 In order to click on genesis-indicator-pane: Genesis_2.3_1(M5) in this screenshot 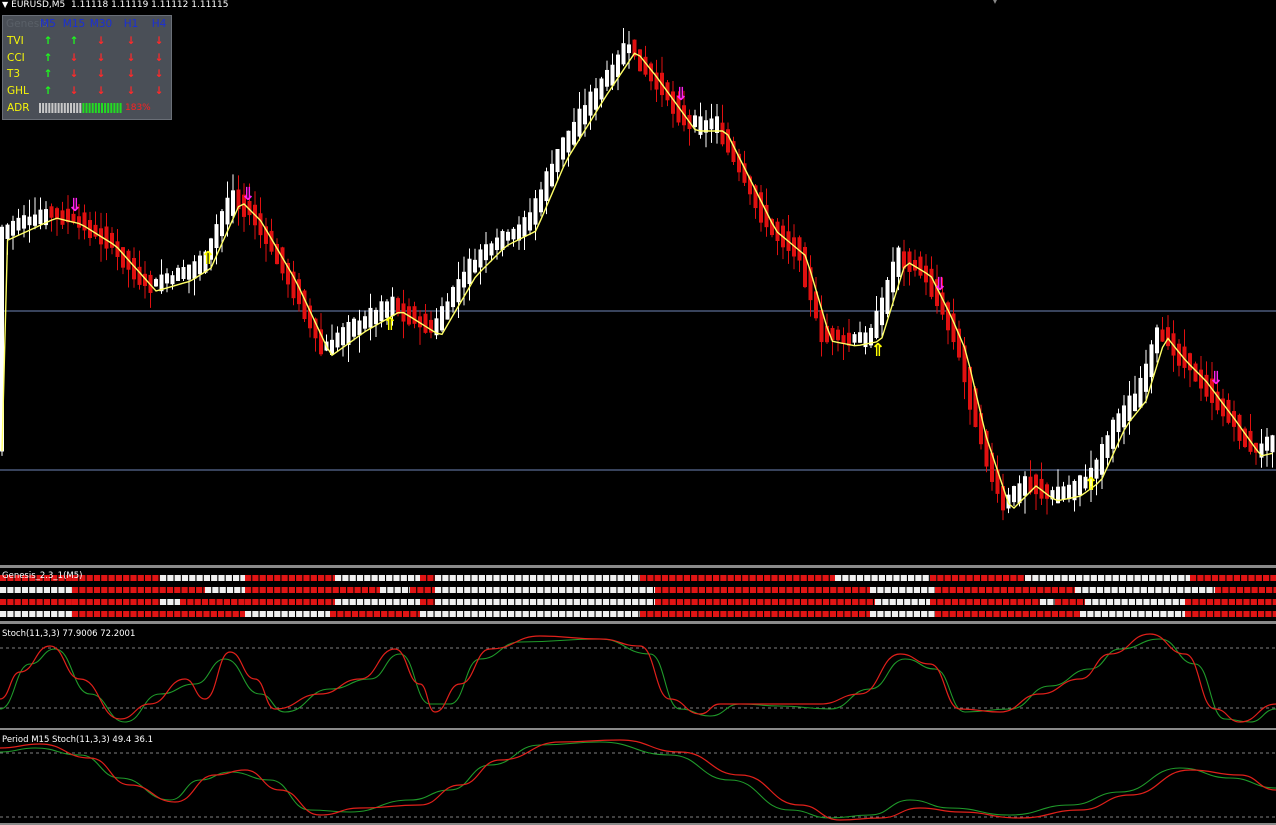, I will do `click(638, 594)`.